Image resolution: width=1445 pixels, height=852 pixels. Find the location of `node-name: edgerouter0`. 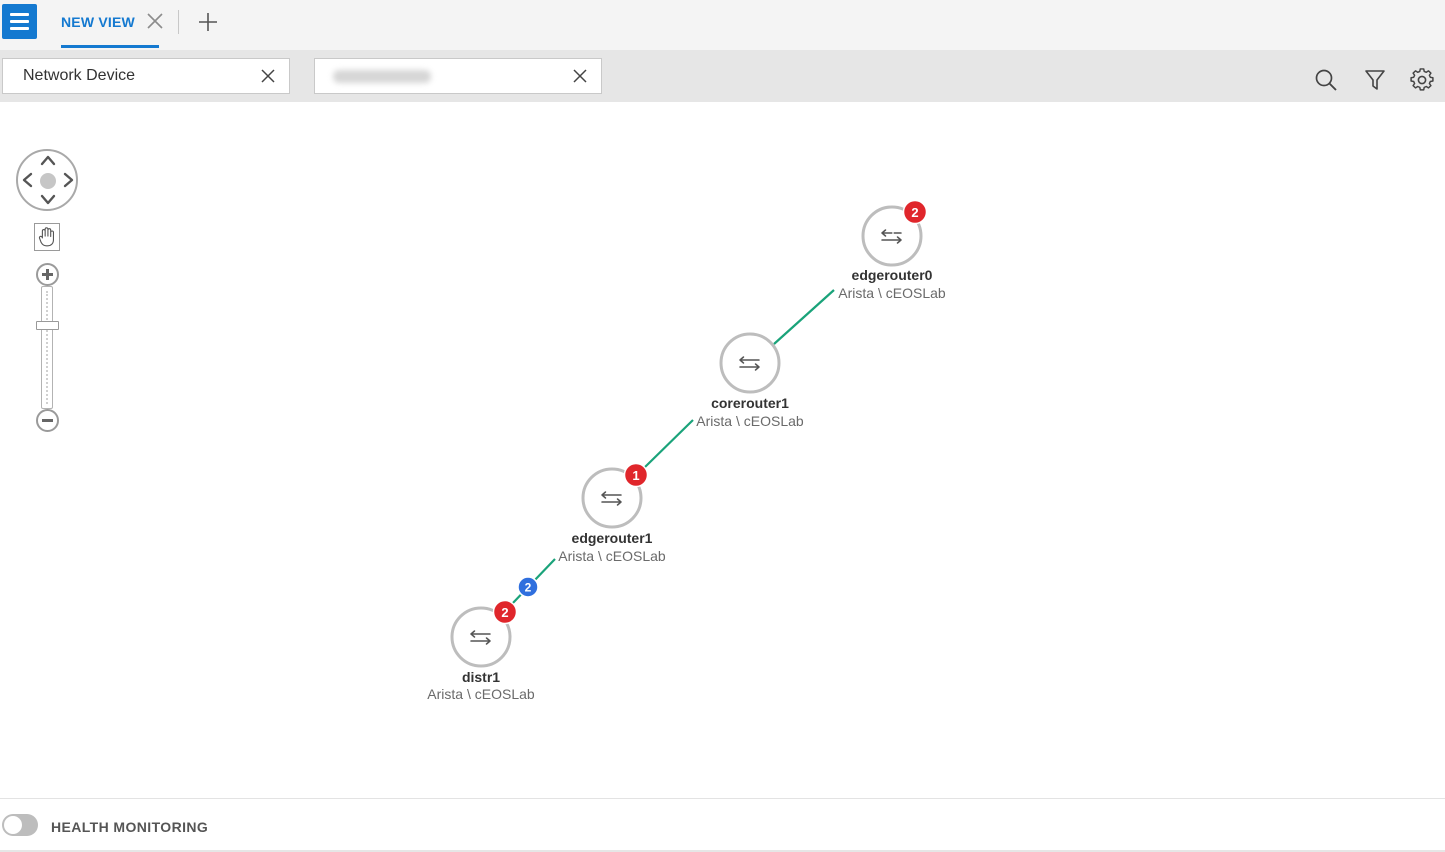

node-name: edgerouter0 is located at coordinates (892, 275).